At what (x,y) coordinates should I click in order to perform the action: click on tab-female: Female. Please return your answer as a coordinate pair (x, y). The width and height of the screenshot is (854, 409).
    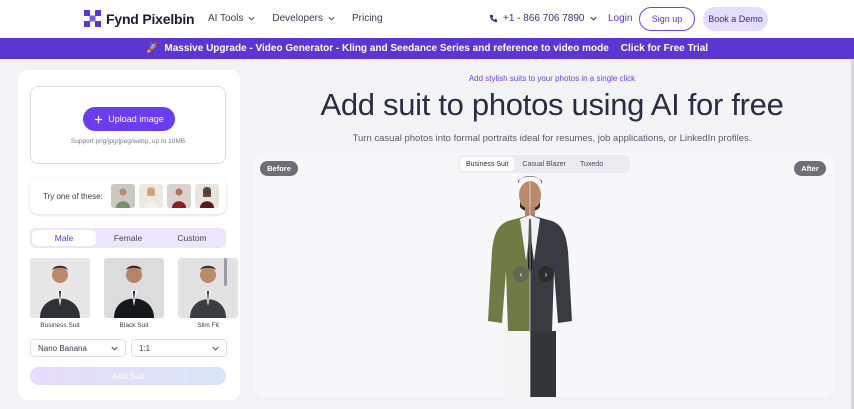
    Looking at the image, I should click on (128, 238).